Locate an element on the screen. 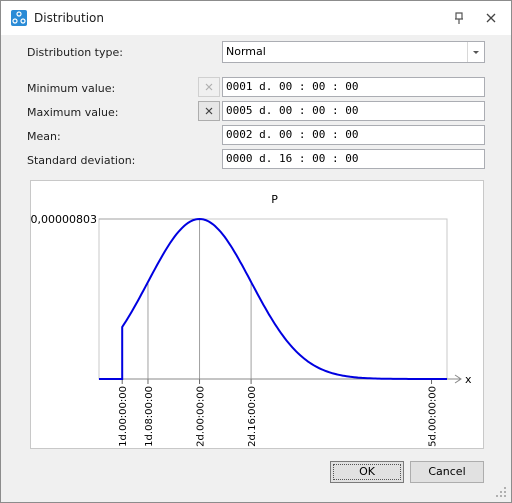  standard-deviation-label: Standard deviation: is located at coordinates (81, 160).